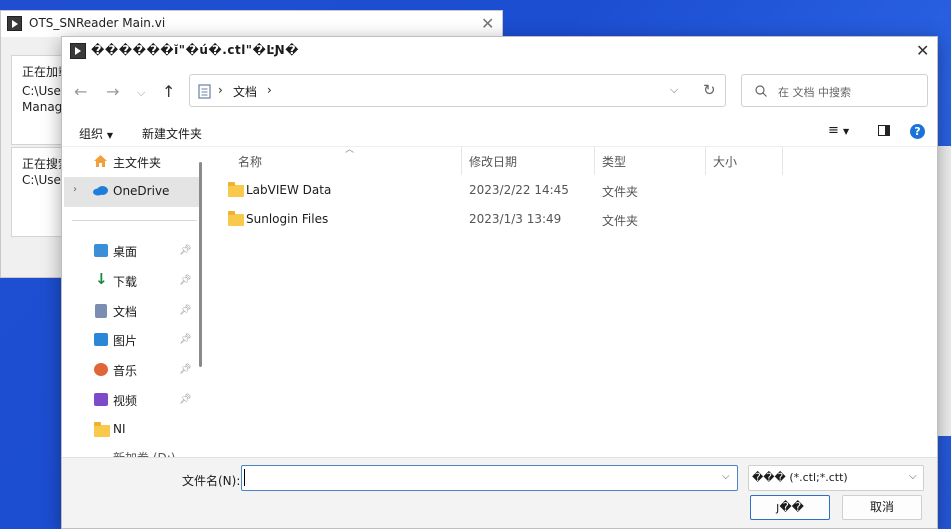  I want to click on nav-divider, so click(134, 220).